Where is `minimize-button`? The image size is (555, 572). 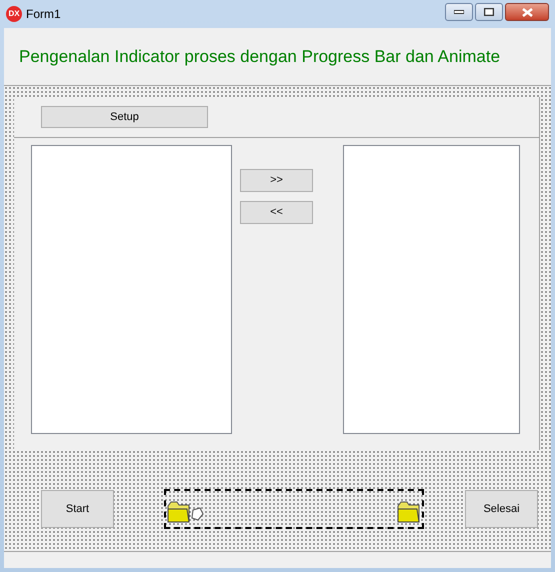 minimize-button is located at coordinates (459, 12).